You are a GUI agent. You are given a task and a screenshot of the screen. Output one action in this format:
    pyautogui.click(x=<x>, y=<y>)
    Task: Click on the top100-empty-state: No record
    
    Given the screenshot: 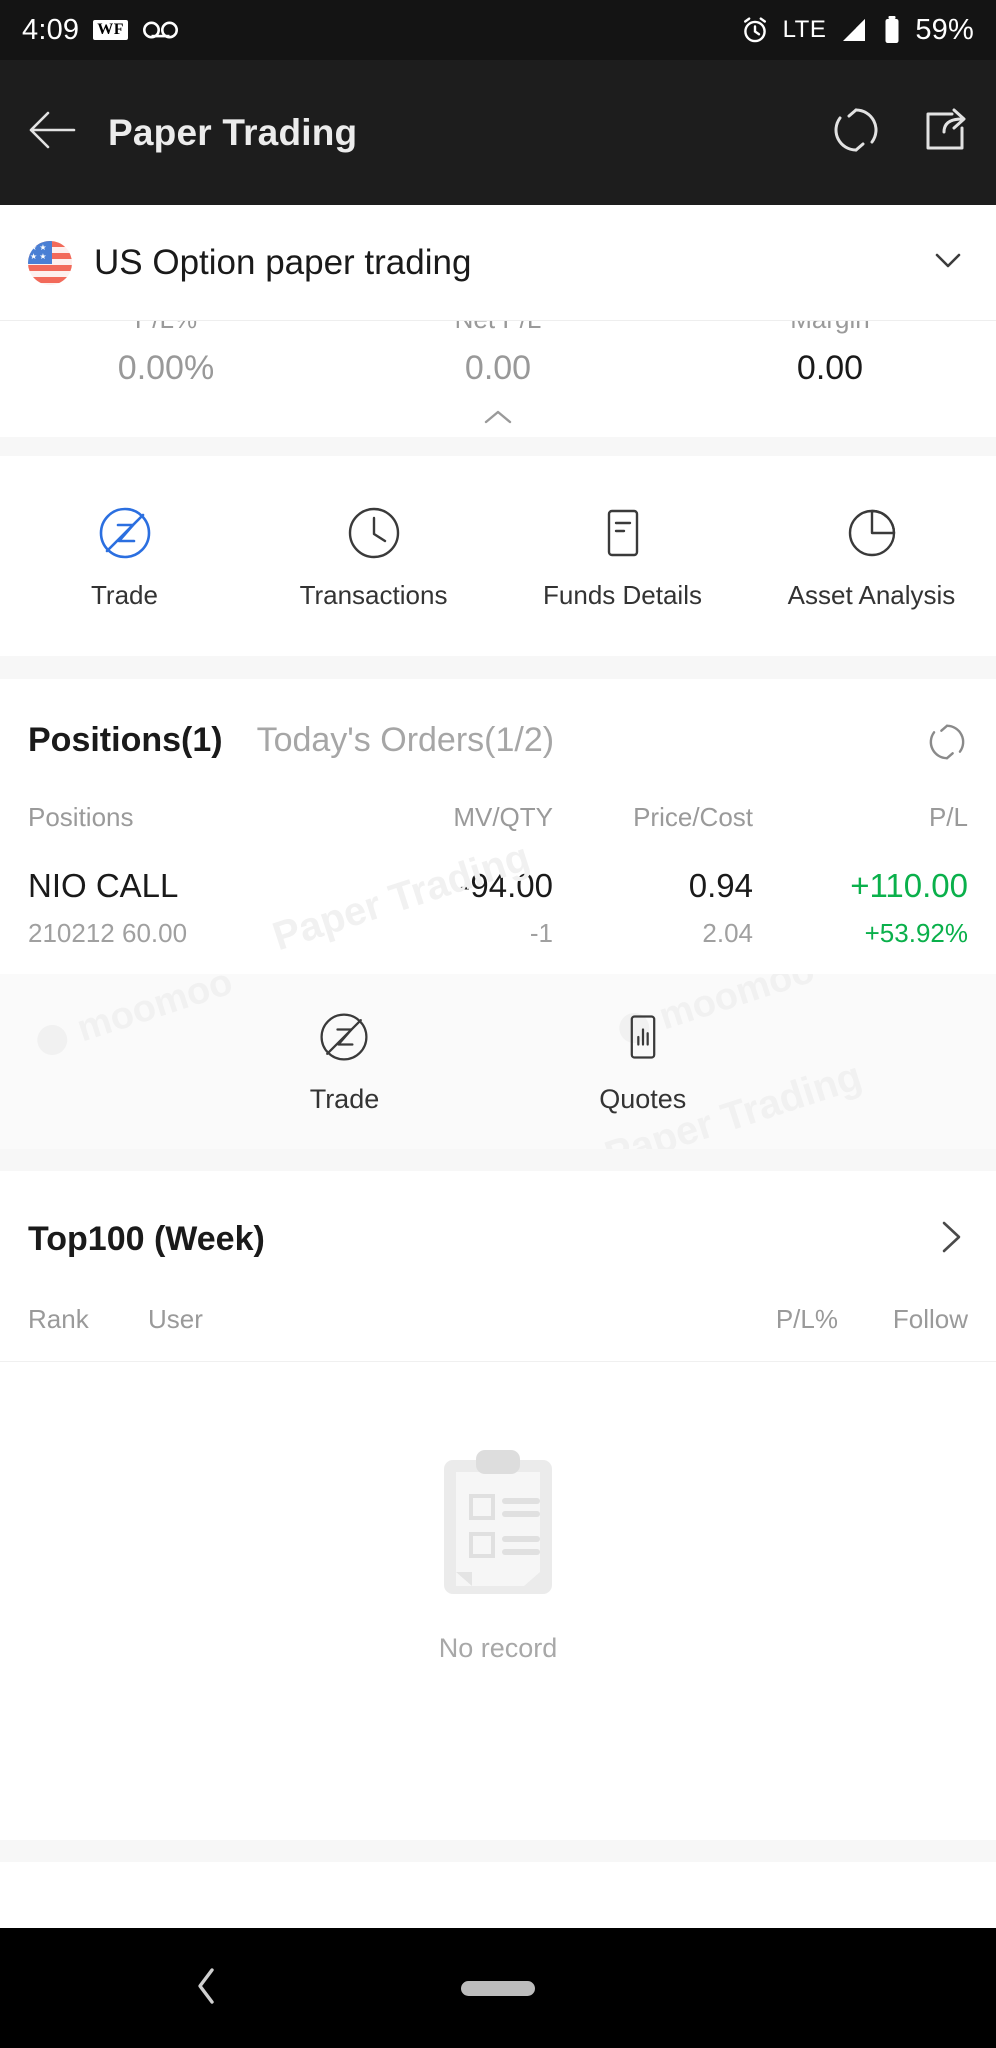 What is the action you would take?
    pyautogui.click(x=498, y=1513)
    